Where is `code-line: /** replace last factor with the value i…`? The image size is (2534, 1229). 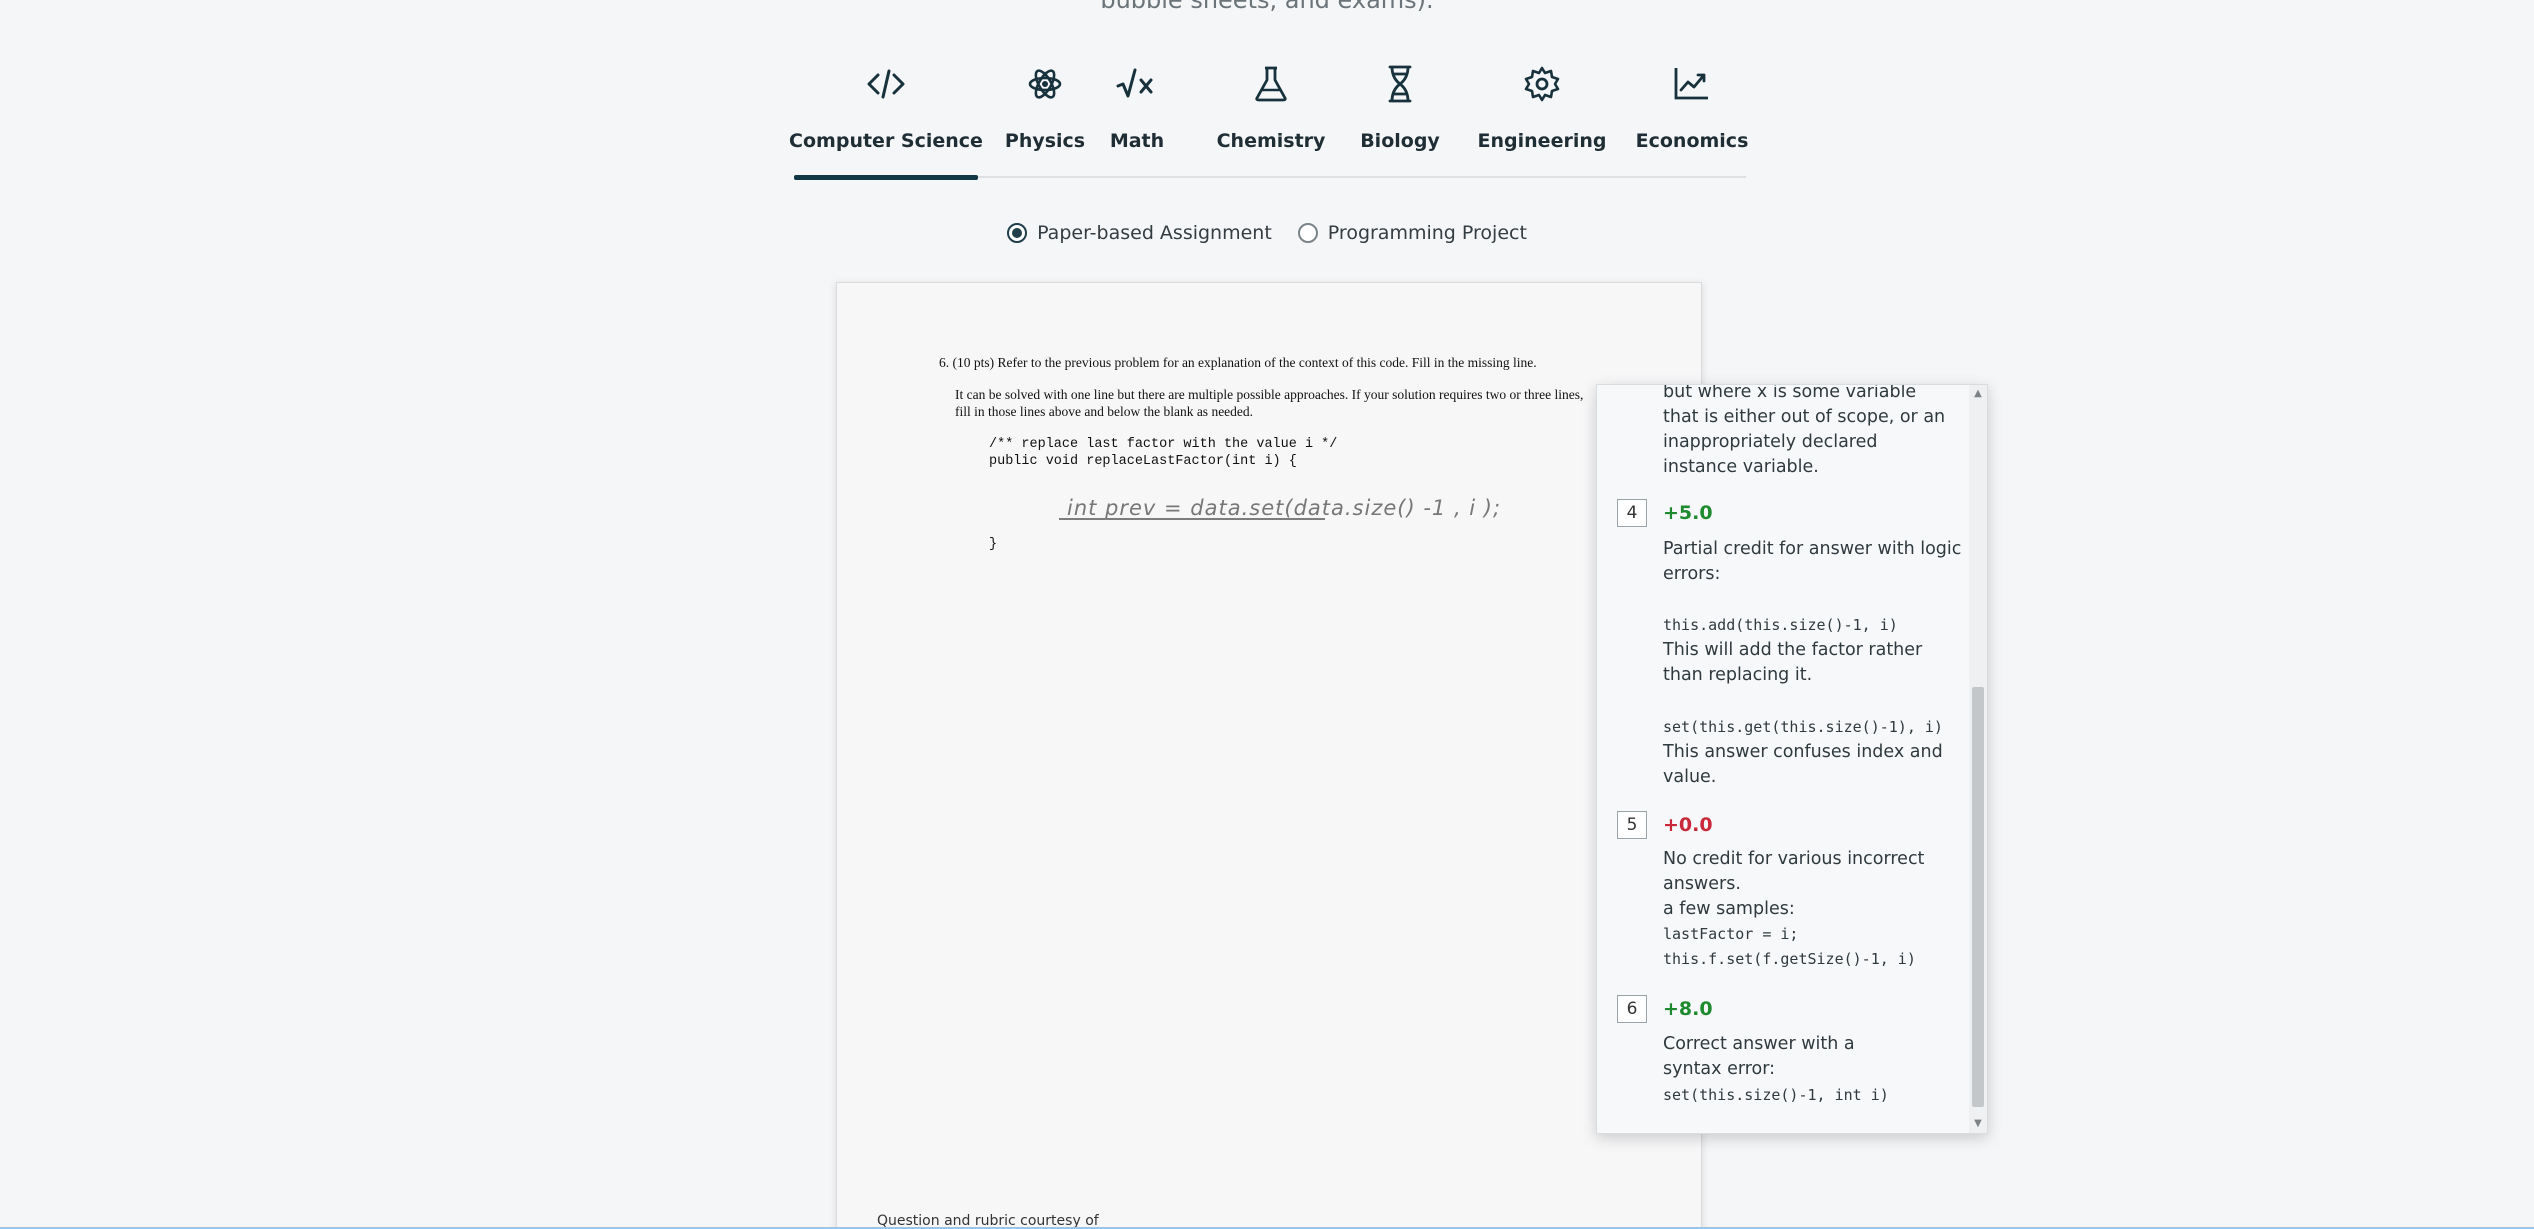 code-line: /** replace last factor with the value i… is located at coordinates (1163, 444).